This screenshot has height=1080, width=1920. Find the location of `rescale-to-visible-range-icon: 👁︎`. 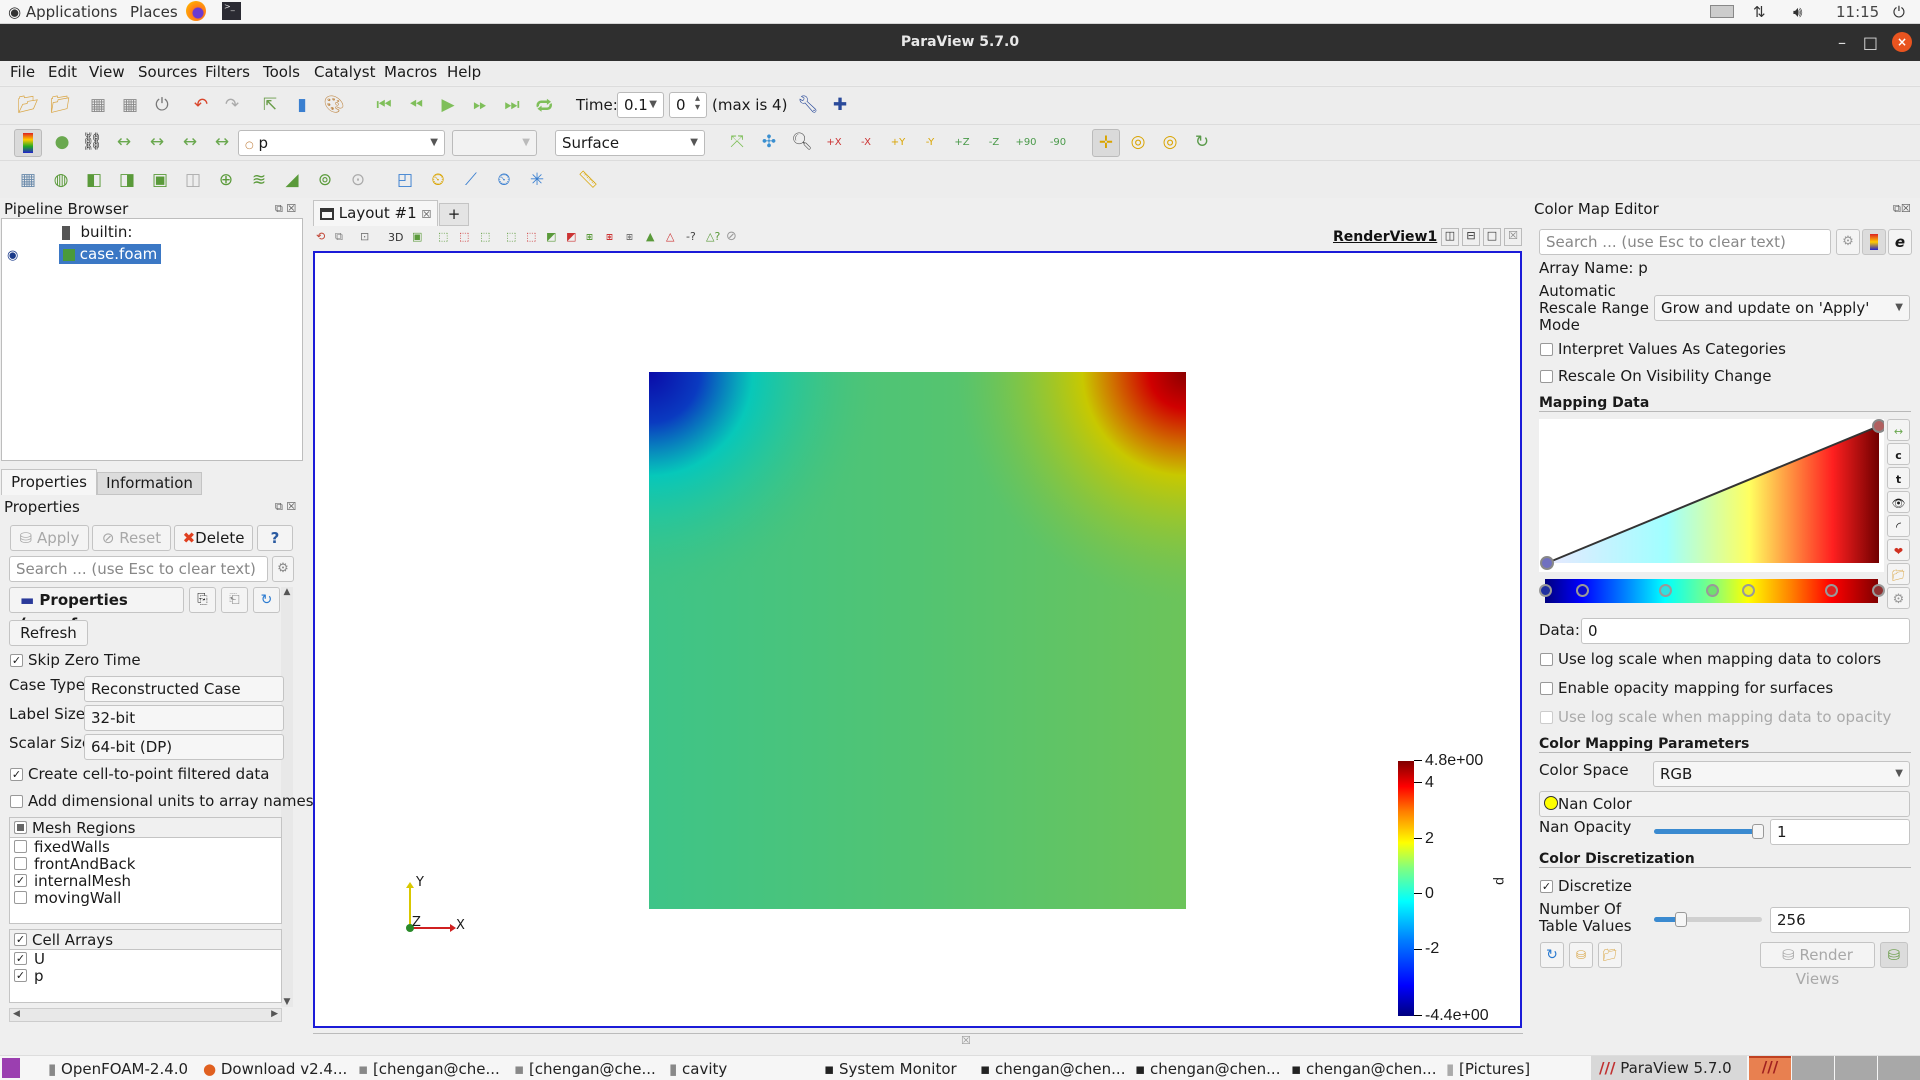

rescale-to-visible-range-icon: 👁︎ is located at coordinates (1898, 502).